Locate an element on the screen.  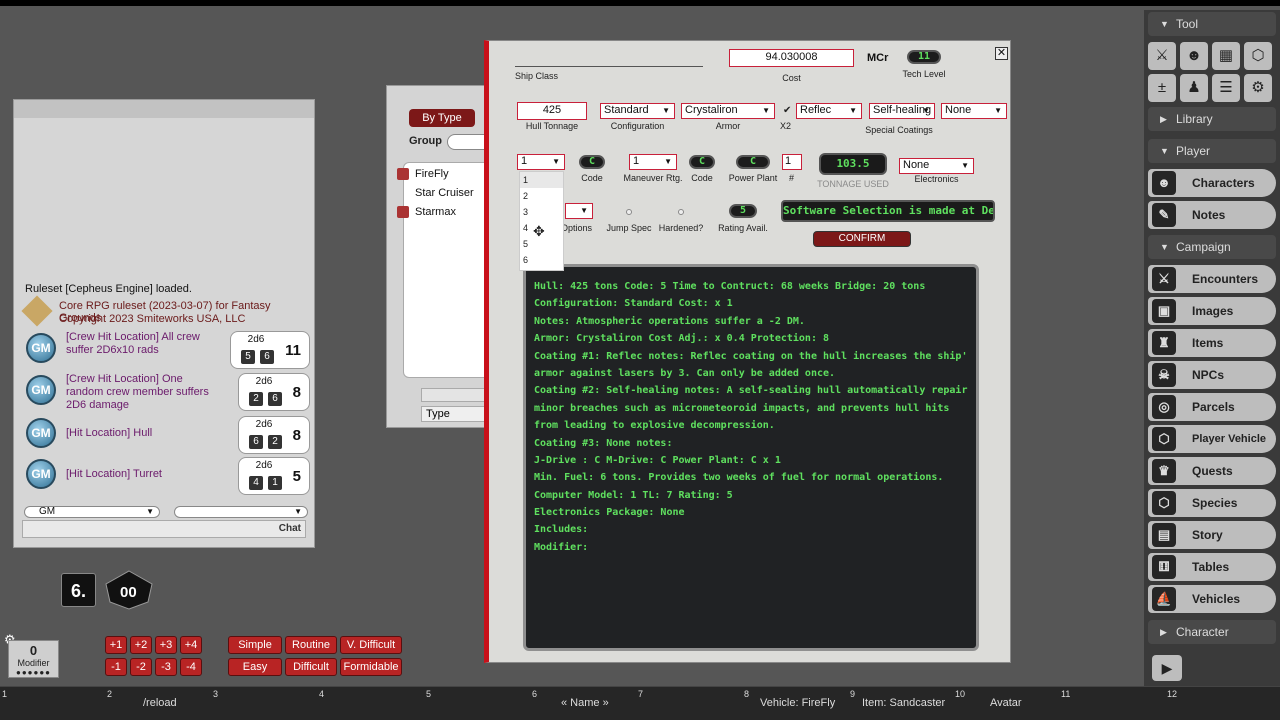
armor-select: Crystaliron ▼ is located at coordinates (728, 111).